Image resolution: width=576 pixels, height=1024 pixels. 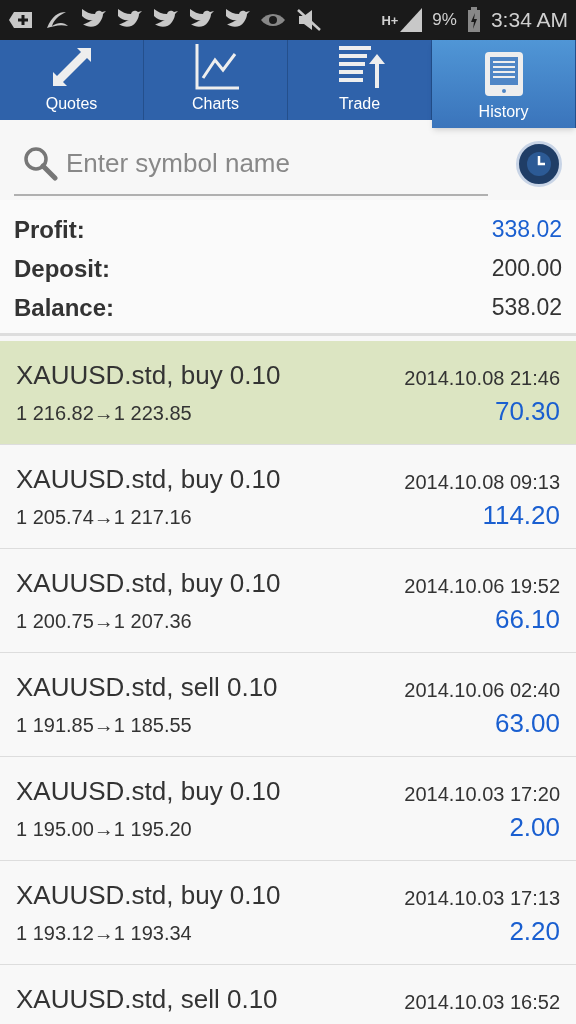 I want to click on trade-prices: 1 216.82→1 223.85, so click(x=104, y=413).